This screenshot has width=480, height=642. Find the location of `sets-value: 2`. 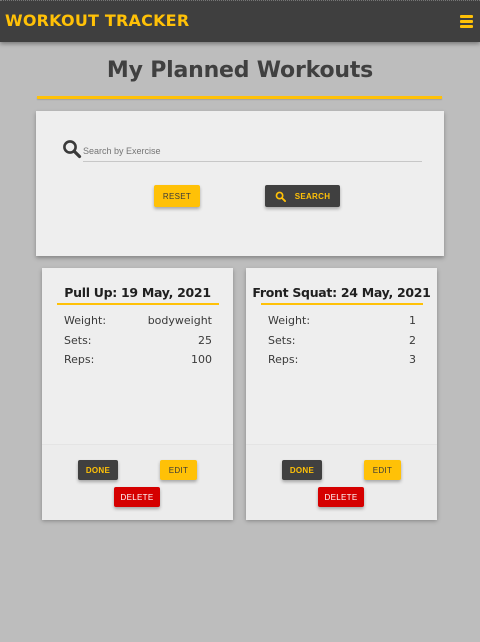

sets-value: 2 is located at coordinates (412, 340).